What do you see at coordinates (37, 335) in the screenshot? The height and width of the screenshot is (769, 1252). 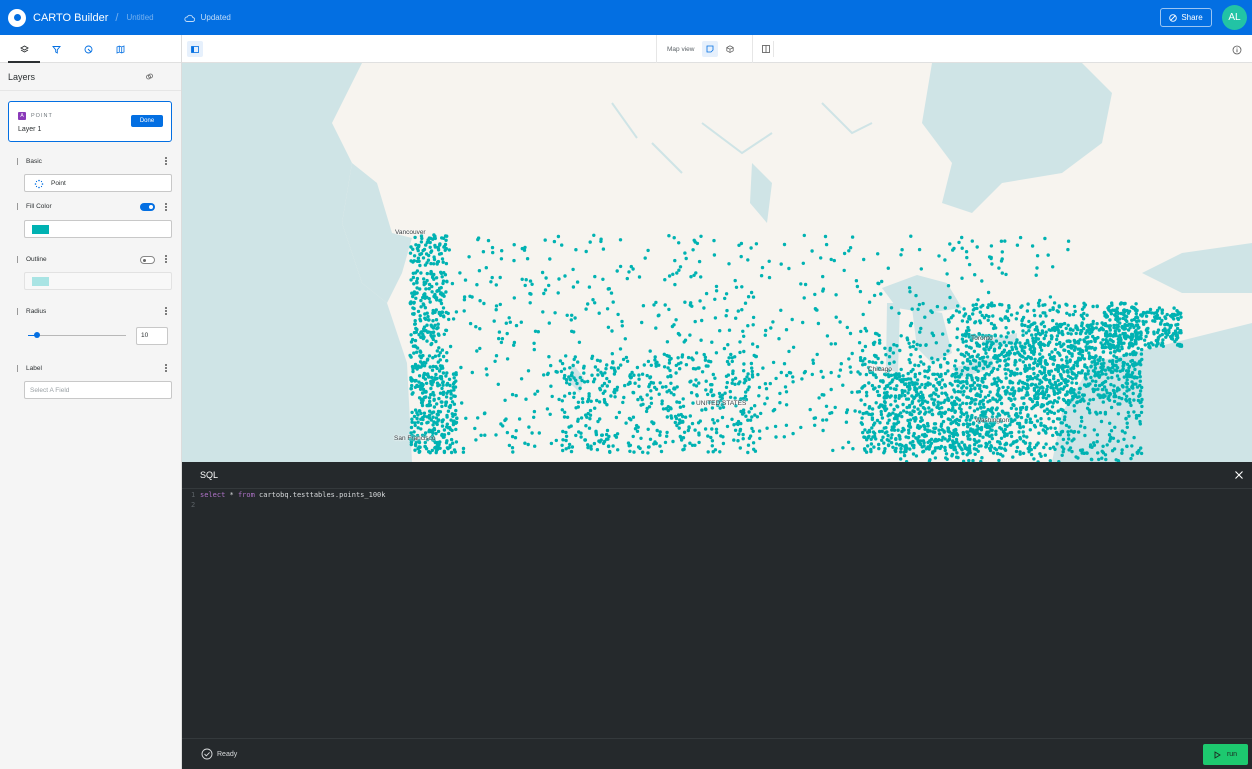 I see `radius-slider-thumb` at bounding box center [37, 335].